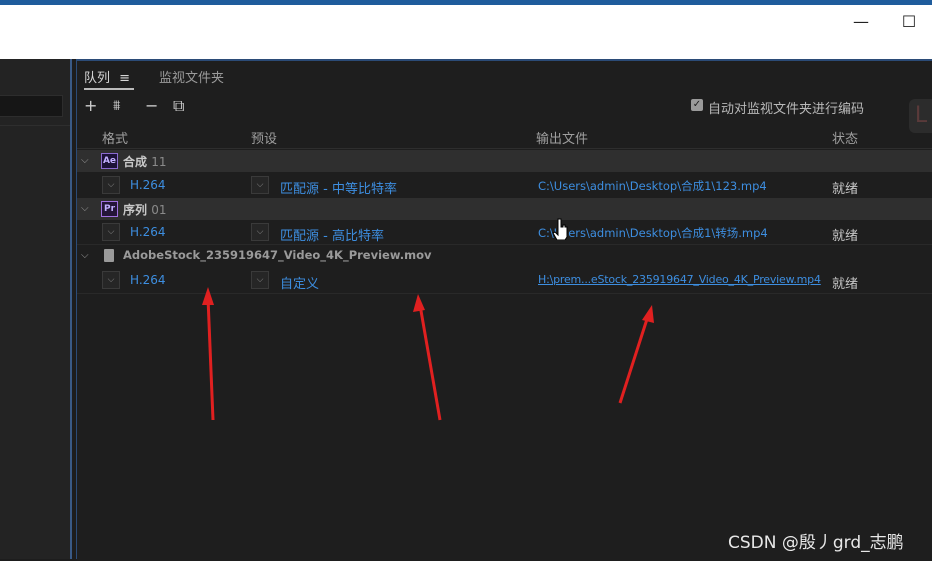 Image resolution: width=932 pixels, height=561 pixels. What do you see at coordinates (560, 229) in the screenshot?
I see `hand-cursor-icon` at bounding box center [560, 229].